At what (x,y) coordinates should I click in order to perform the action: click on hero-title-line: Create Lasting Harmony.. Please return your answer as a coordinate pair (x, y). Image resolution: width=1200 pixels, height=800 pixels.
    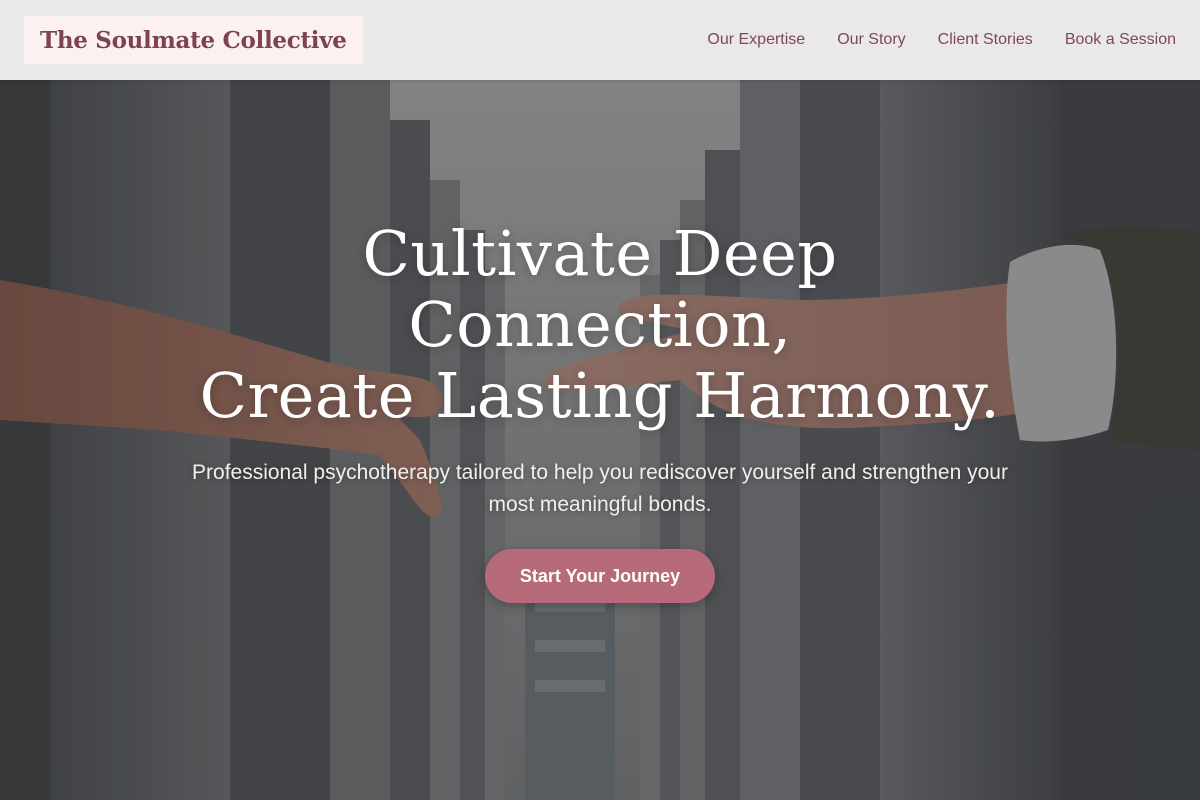
    Looking at the image, I should click on (600, 395).